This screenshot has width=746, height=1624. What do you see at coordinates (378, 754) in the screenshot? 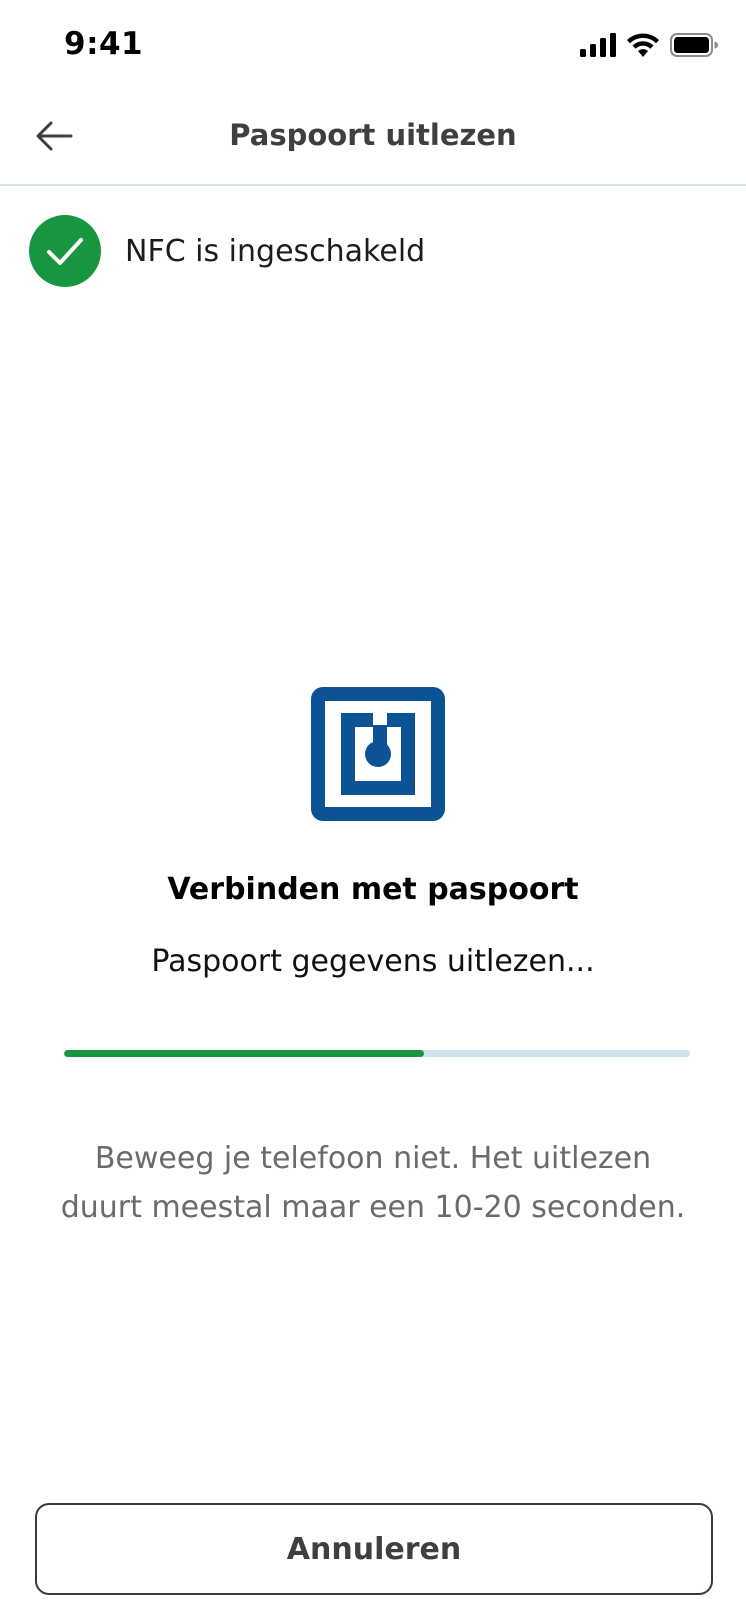
I see `nfc-logo-icon` at bounding box center [378, 754].